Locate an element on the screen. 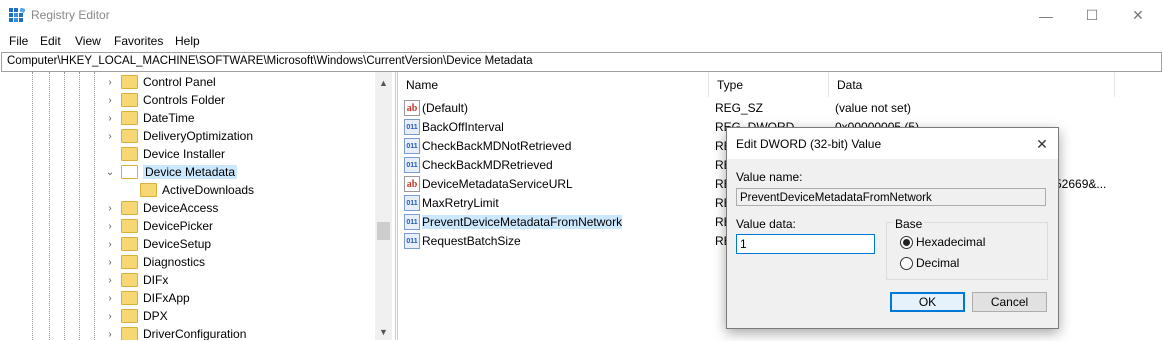  dialog-title: Edit DWORD (32-bit) Value is located at coordinates (809, 144).